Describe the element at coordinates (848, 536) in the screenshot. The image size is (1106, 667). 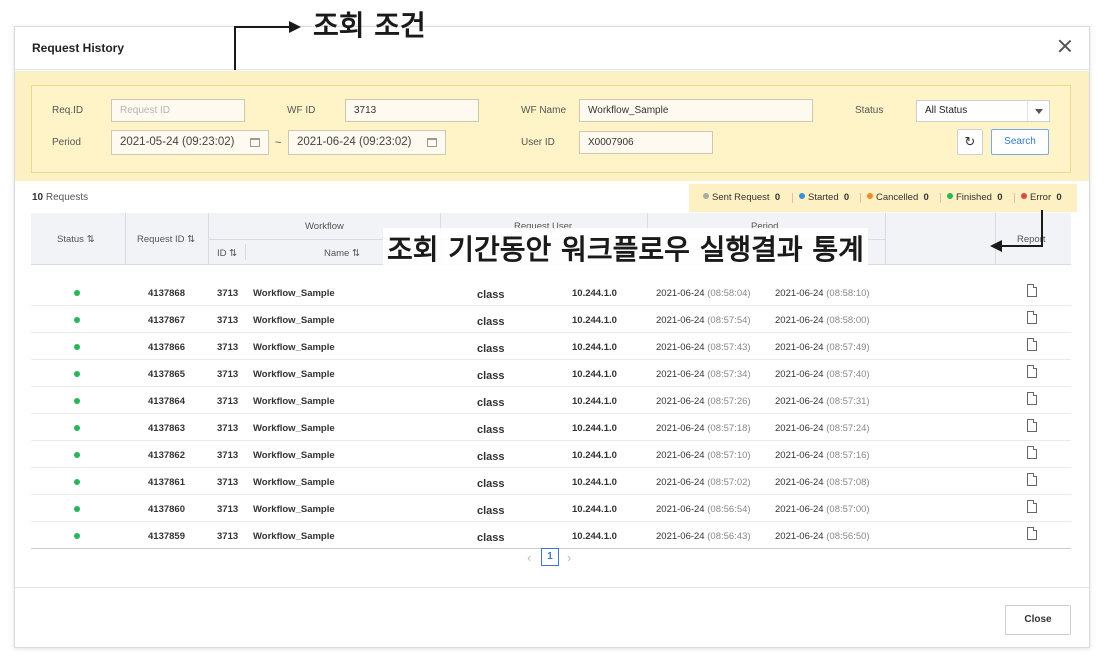
I see `end-time: (08:56:50)` at that location.